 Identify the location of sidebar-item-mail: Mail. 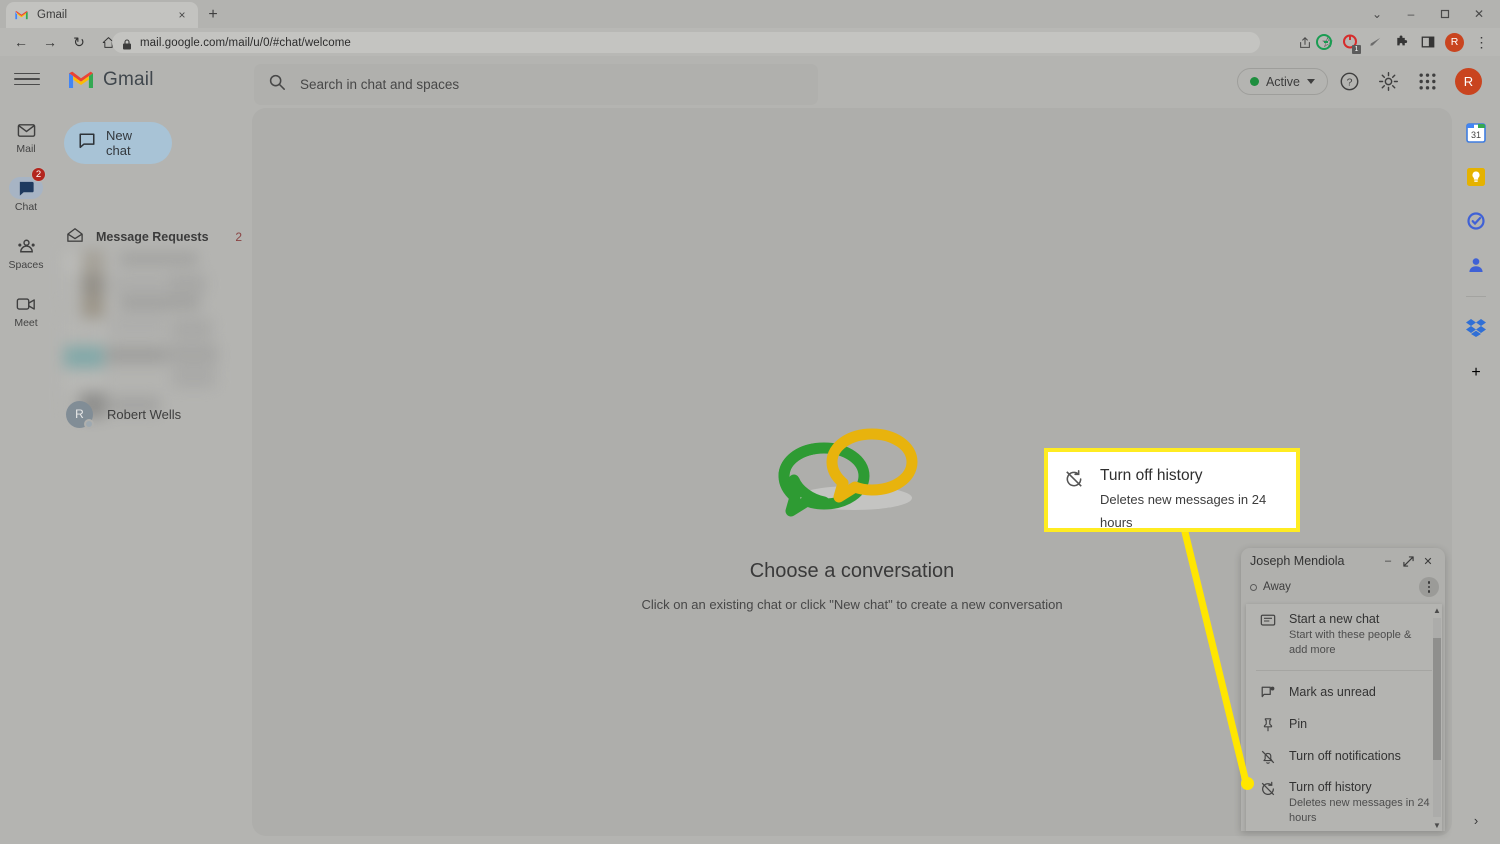
(26, 137).